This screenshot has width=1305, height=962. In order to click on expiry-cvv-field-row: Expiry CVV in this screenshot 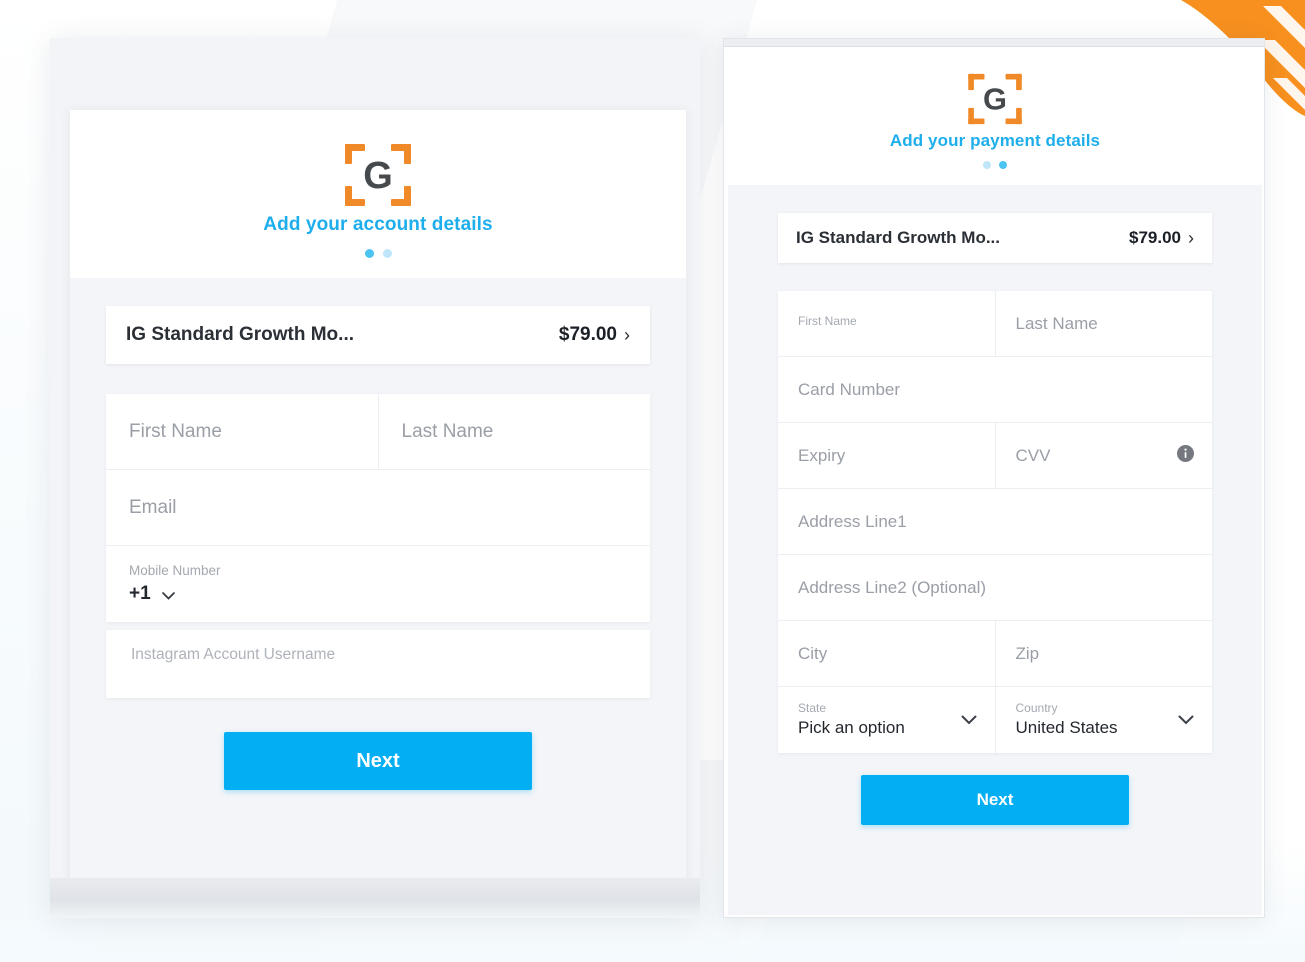, I will do `click(995, 456)`.